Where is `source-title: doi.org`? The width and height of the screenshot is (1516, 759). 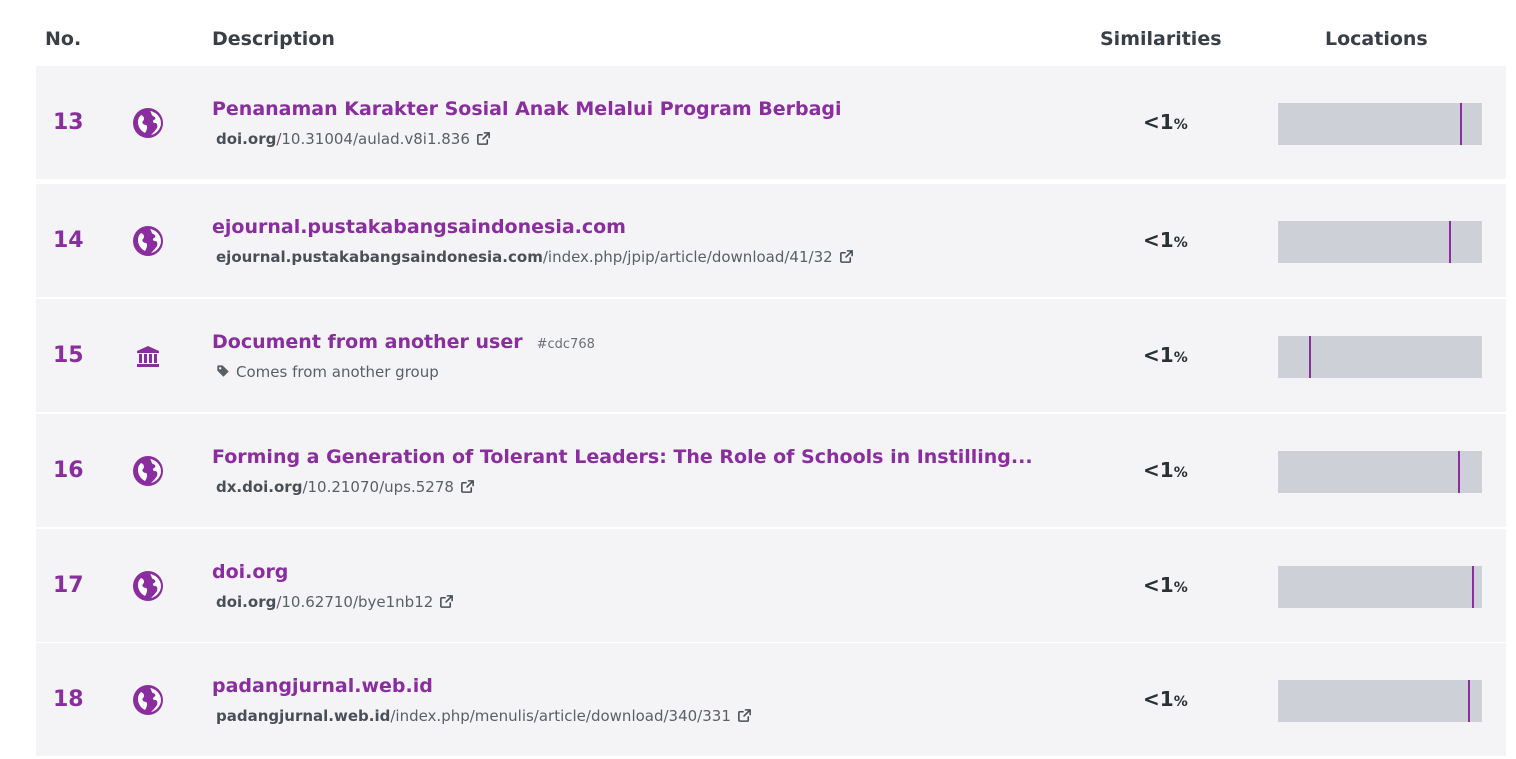
source-title: doi.org is located at coordinates (250, 572).